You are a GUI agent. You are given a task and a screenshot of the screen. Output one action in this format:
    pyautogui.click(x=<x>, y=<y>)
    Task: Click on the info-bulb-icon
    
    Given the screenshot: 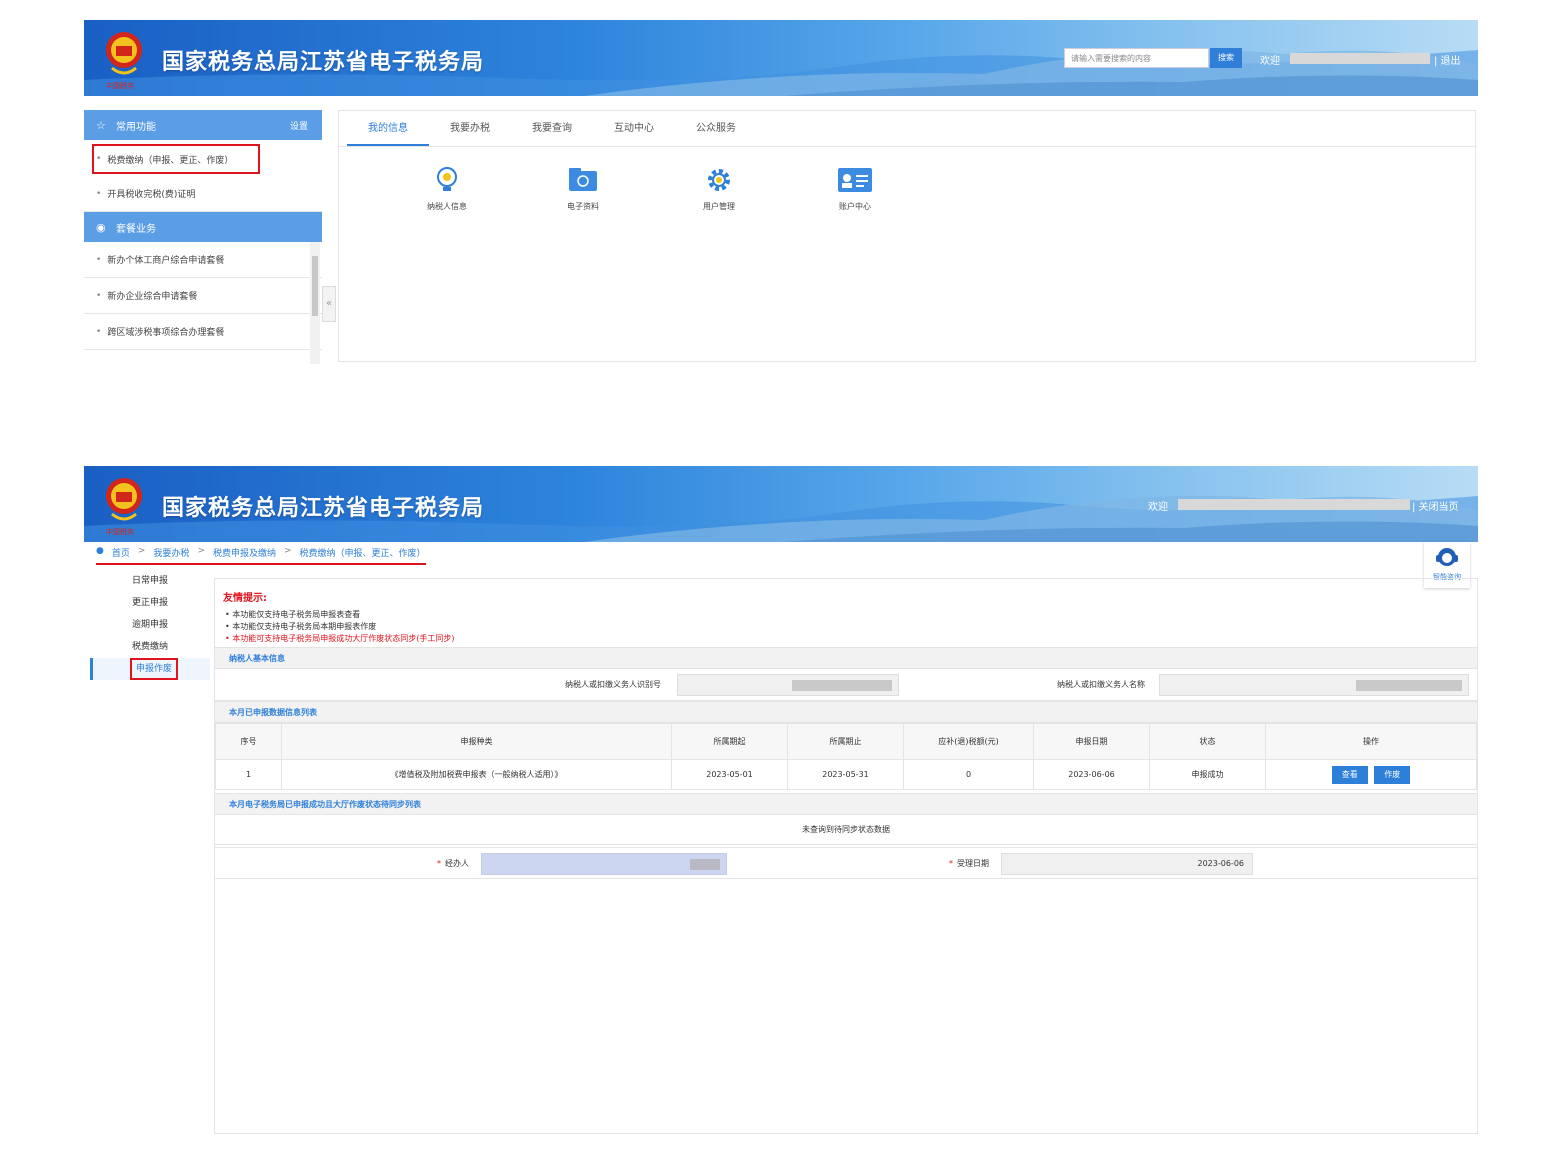 What is the action you would take?
    pyautogui.click(x=447, y=179)
    